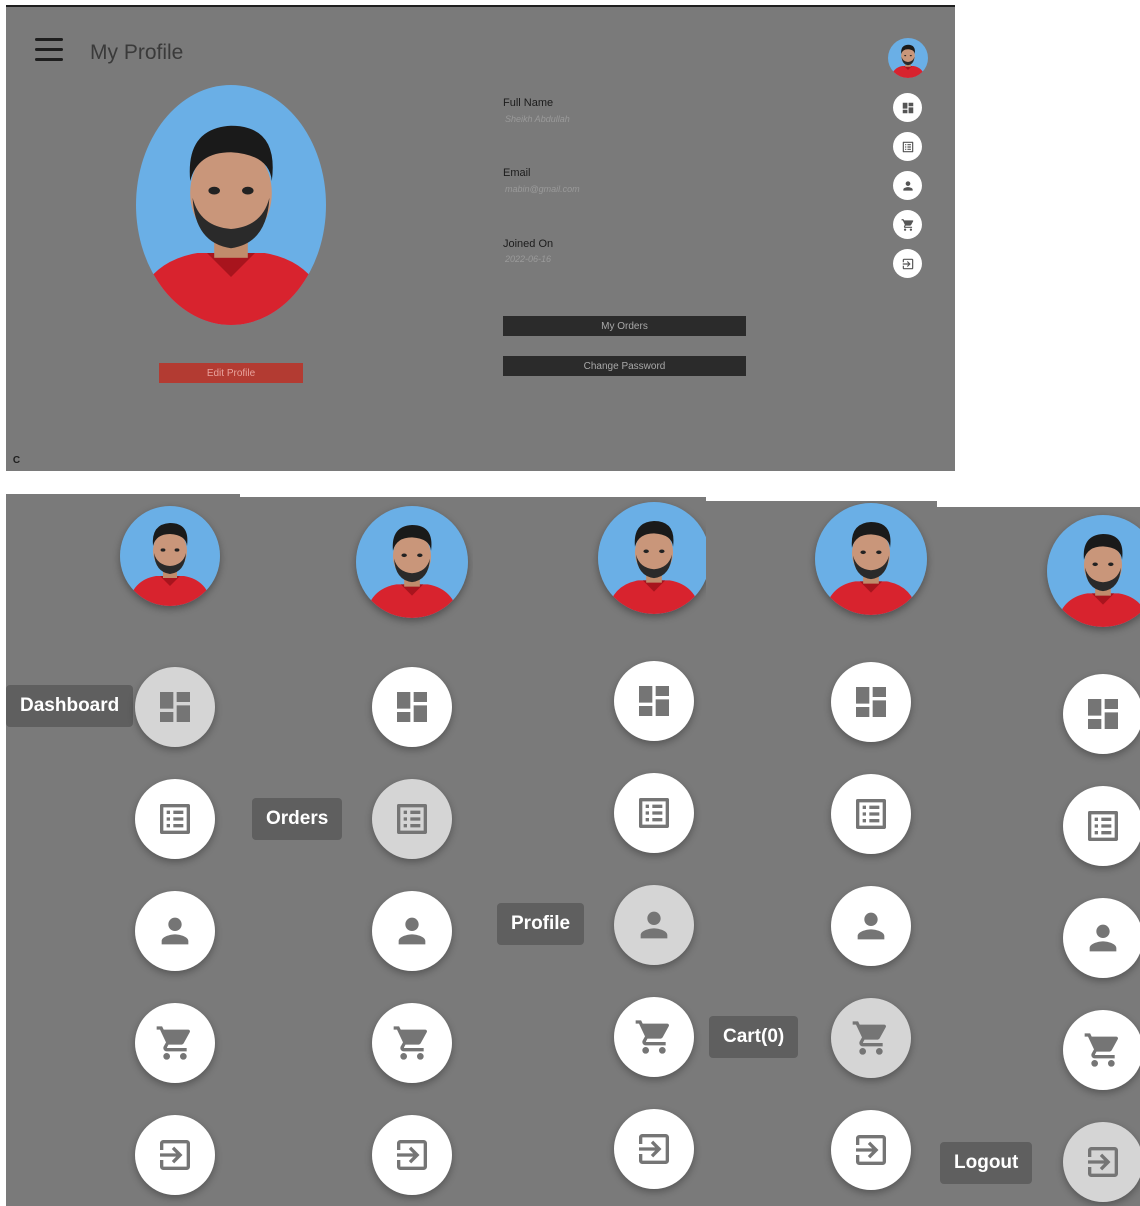  Describe the element at coordinates (589, 851) in the screenshot. I see `speed-dial-strip-profile: Profile` at that location.